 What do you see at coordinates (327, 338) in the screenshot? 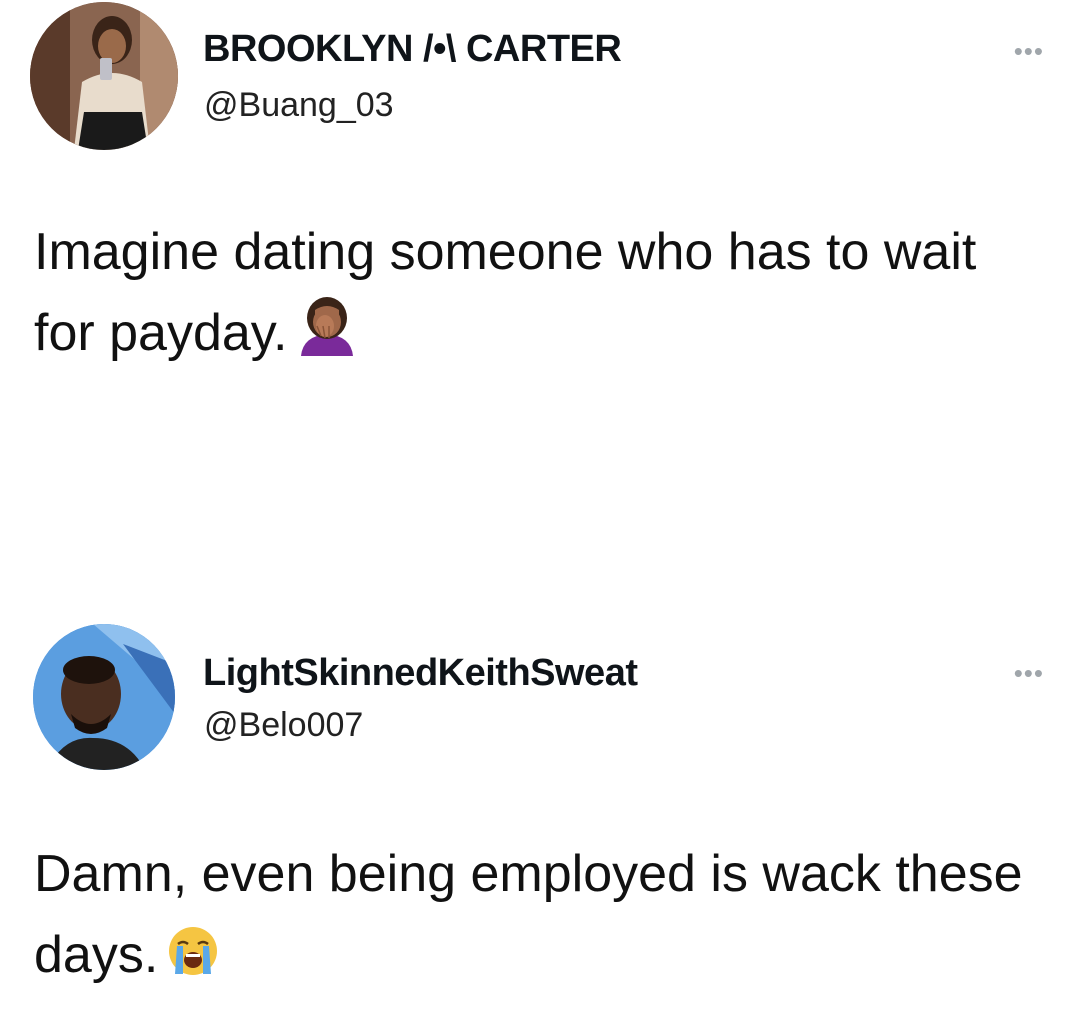
I see `woman-facepalming-icon` at bounding box center [327, 338].